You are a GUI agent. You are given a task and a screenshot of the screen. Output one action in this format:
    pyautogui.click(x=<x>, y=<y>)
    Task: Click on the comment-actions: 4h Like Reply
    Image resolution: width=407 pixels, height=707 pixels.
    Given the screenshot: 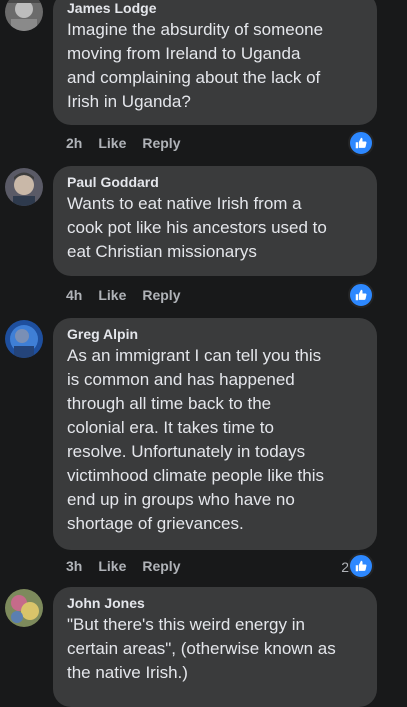 What is the action you would take?
    pyautogui.click(x=123, y=295)
    